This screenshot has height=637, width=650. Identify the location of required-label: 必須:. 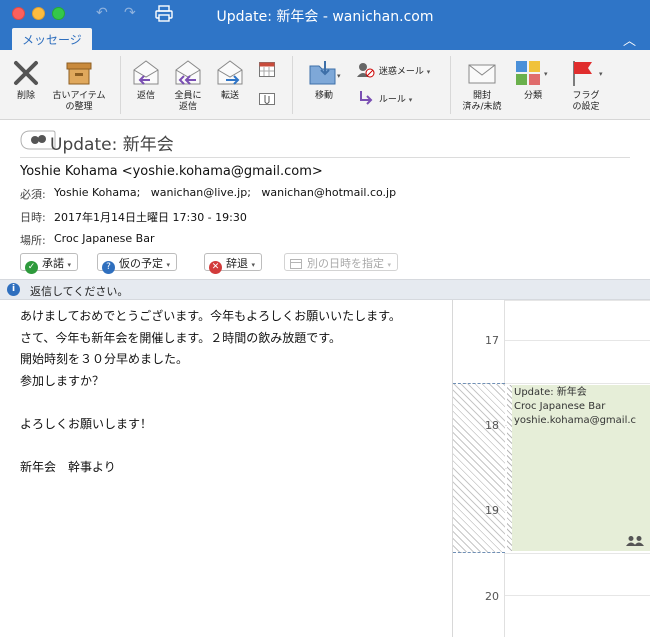
(33, 194).